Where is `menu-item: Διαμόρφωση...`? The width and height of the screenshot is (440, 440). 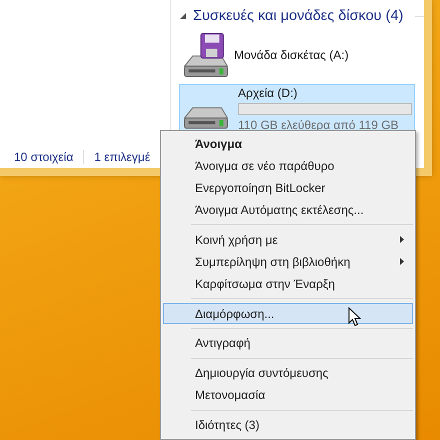
menu-item: Διαμόρφωση... is located at coordinates (288, 313).